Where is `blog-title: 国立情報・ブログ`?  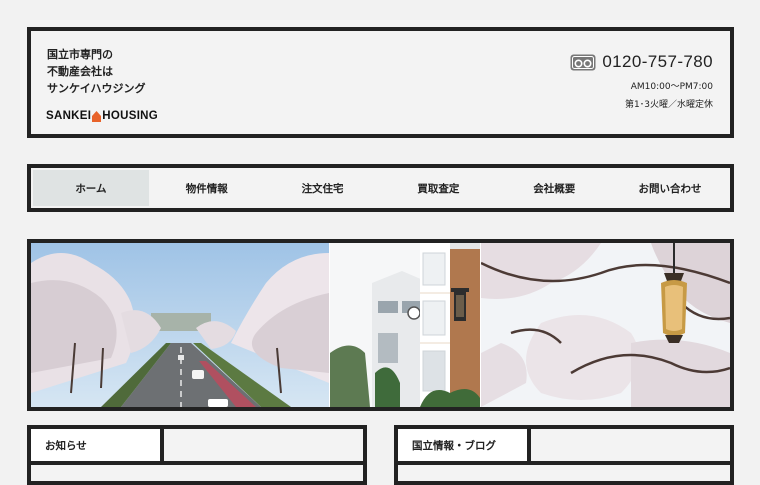 blog-title: 国立情報・ブログ is located at coordinates (462, 445).